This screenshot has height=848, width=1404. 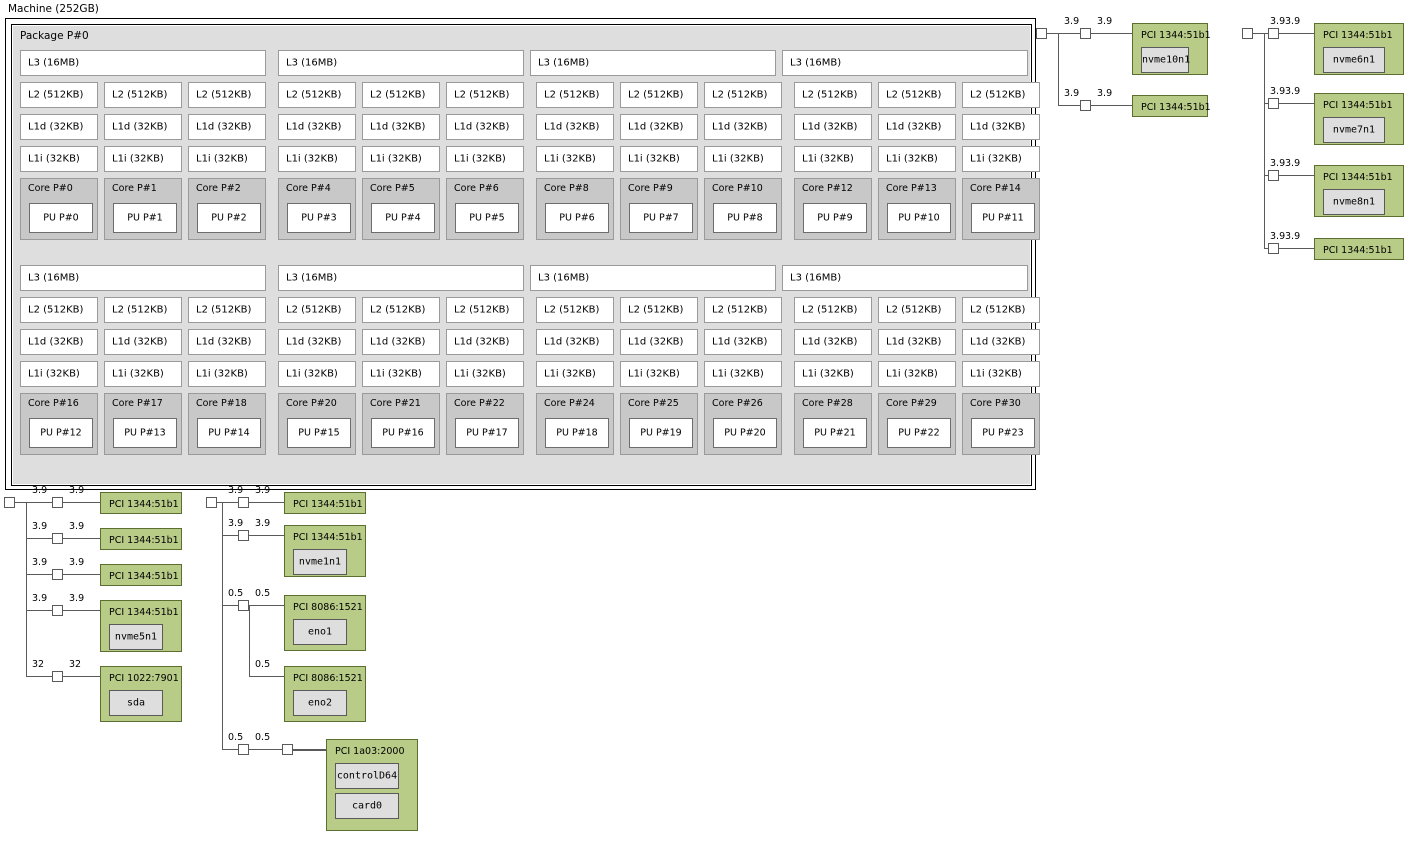 What do you see at coordinates (487, 218) in the screenshot?
I see `pu-box: PU P#5` at bounding box center [487, 218].